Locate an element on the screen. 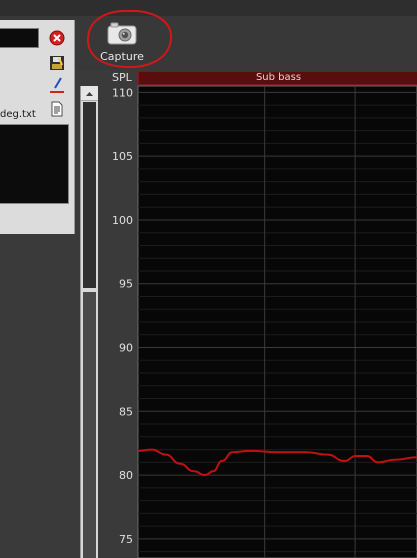  y-tick-label: 85 is located at coordinates (126, 411).